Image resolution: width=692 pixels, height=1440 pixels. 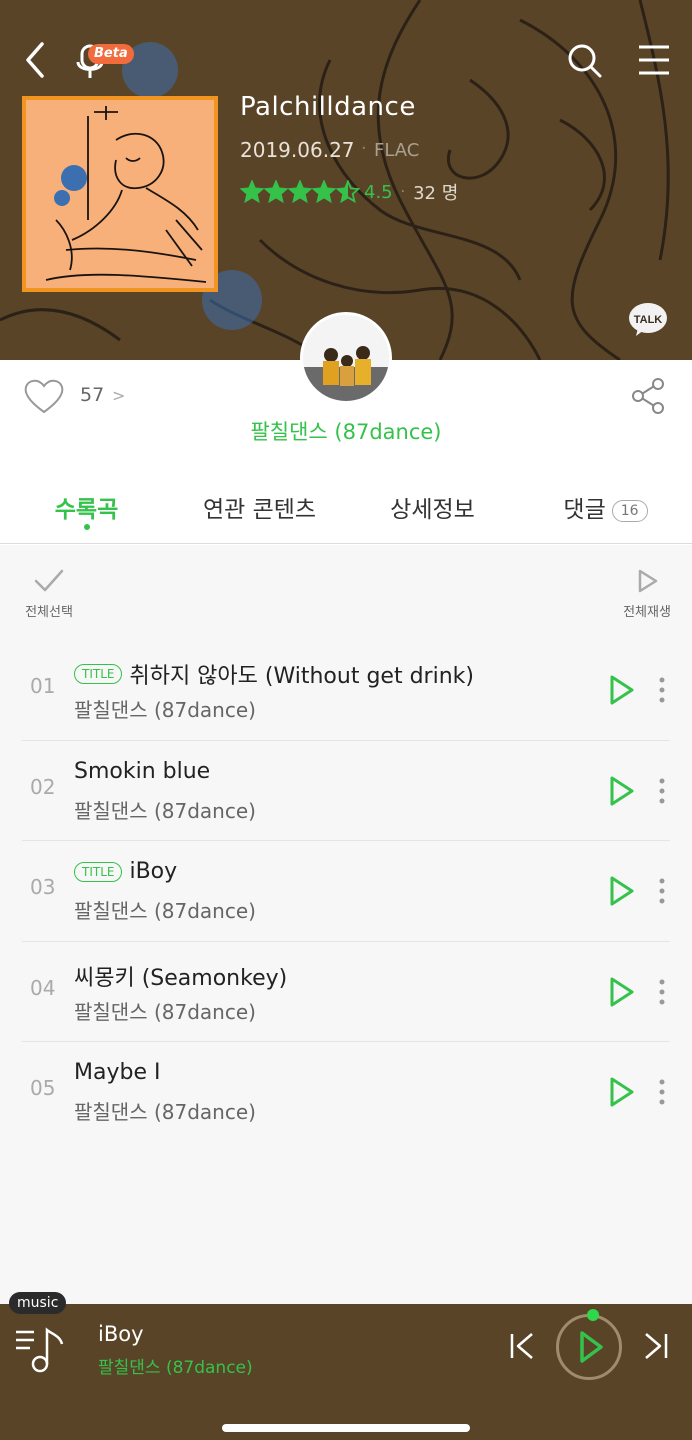 I want to click on next-track-button, so click(x=656, y=1346).